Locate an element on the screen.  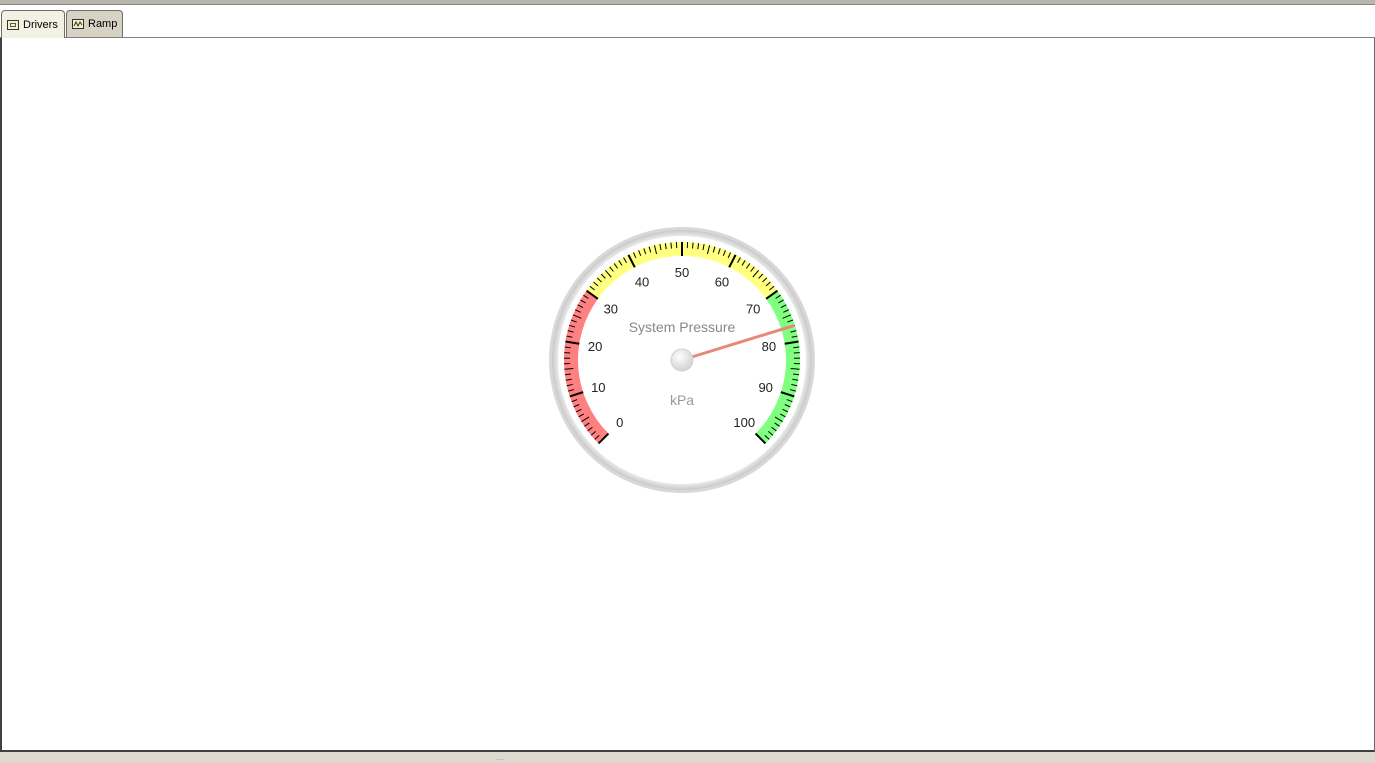
tab-drivers-label: Drivers is located at coordinates (40, 24).